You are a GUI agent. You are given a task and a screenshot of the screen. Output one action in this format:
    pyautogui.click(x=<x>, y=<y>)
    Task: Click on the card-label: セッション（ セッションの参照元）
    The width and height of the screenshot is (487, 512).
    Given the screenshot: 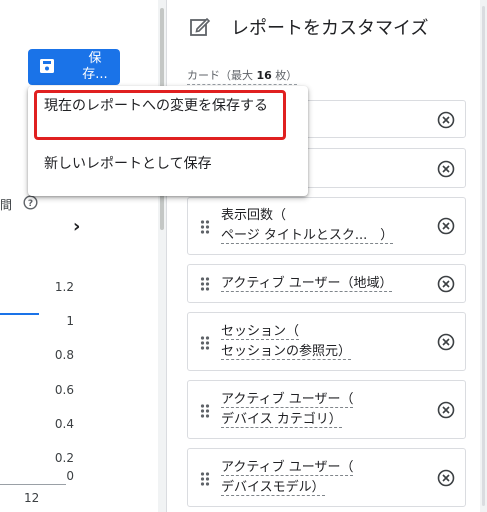 What is the action you would take?
    pyautogui.click(x=286, y=342)
    